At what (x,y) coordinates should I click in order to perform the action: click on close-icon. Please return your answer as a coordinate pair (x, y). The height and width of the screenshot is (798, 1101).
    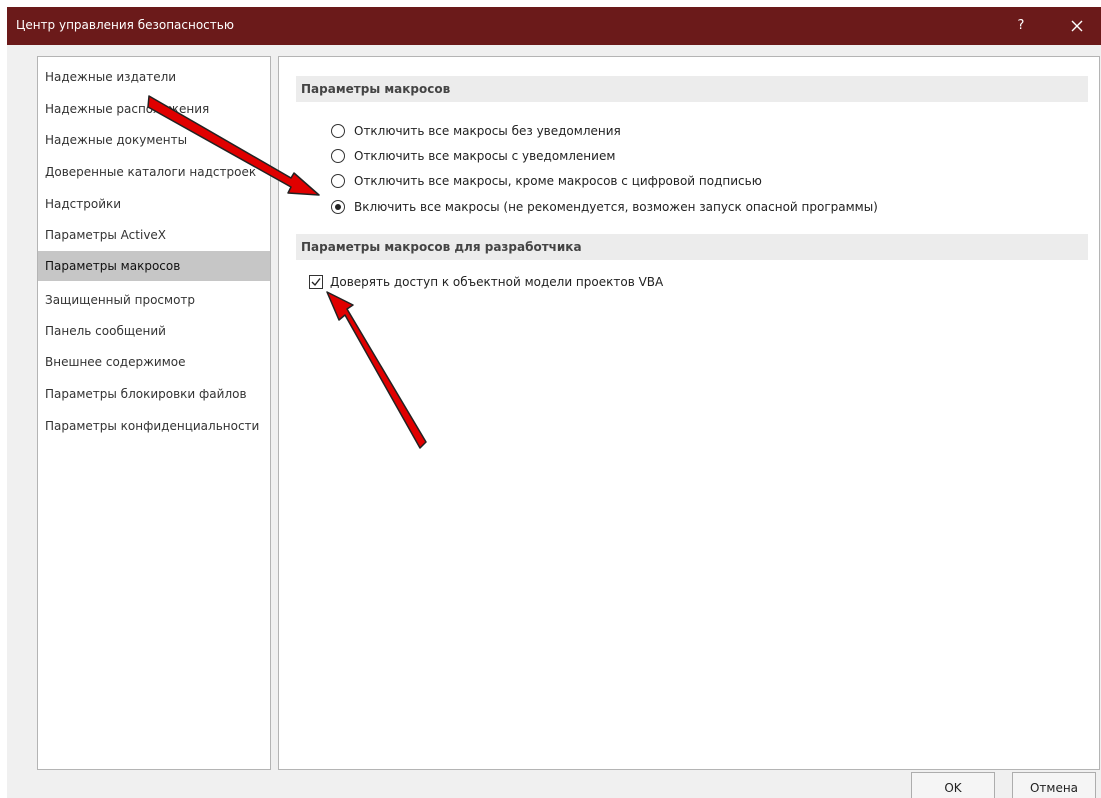
    Looking at the image, I should click on (1077, 26).